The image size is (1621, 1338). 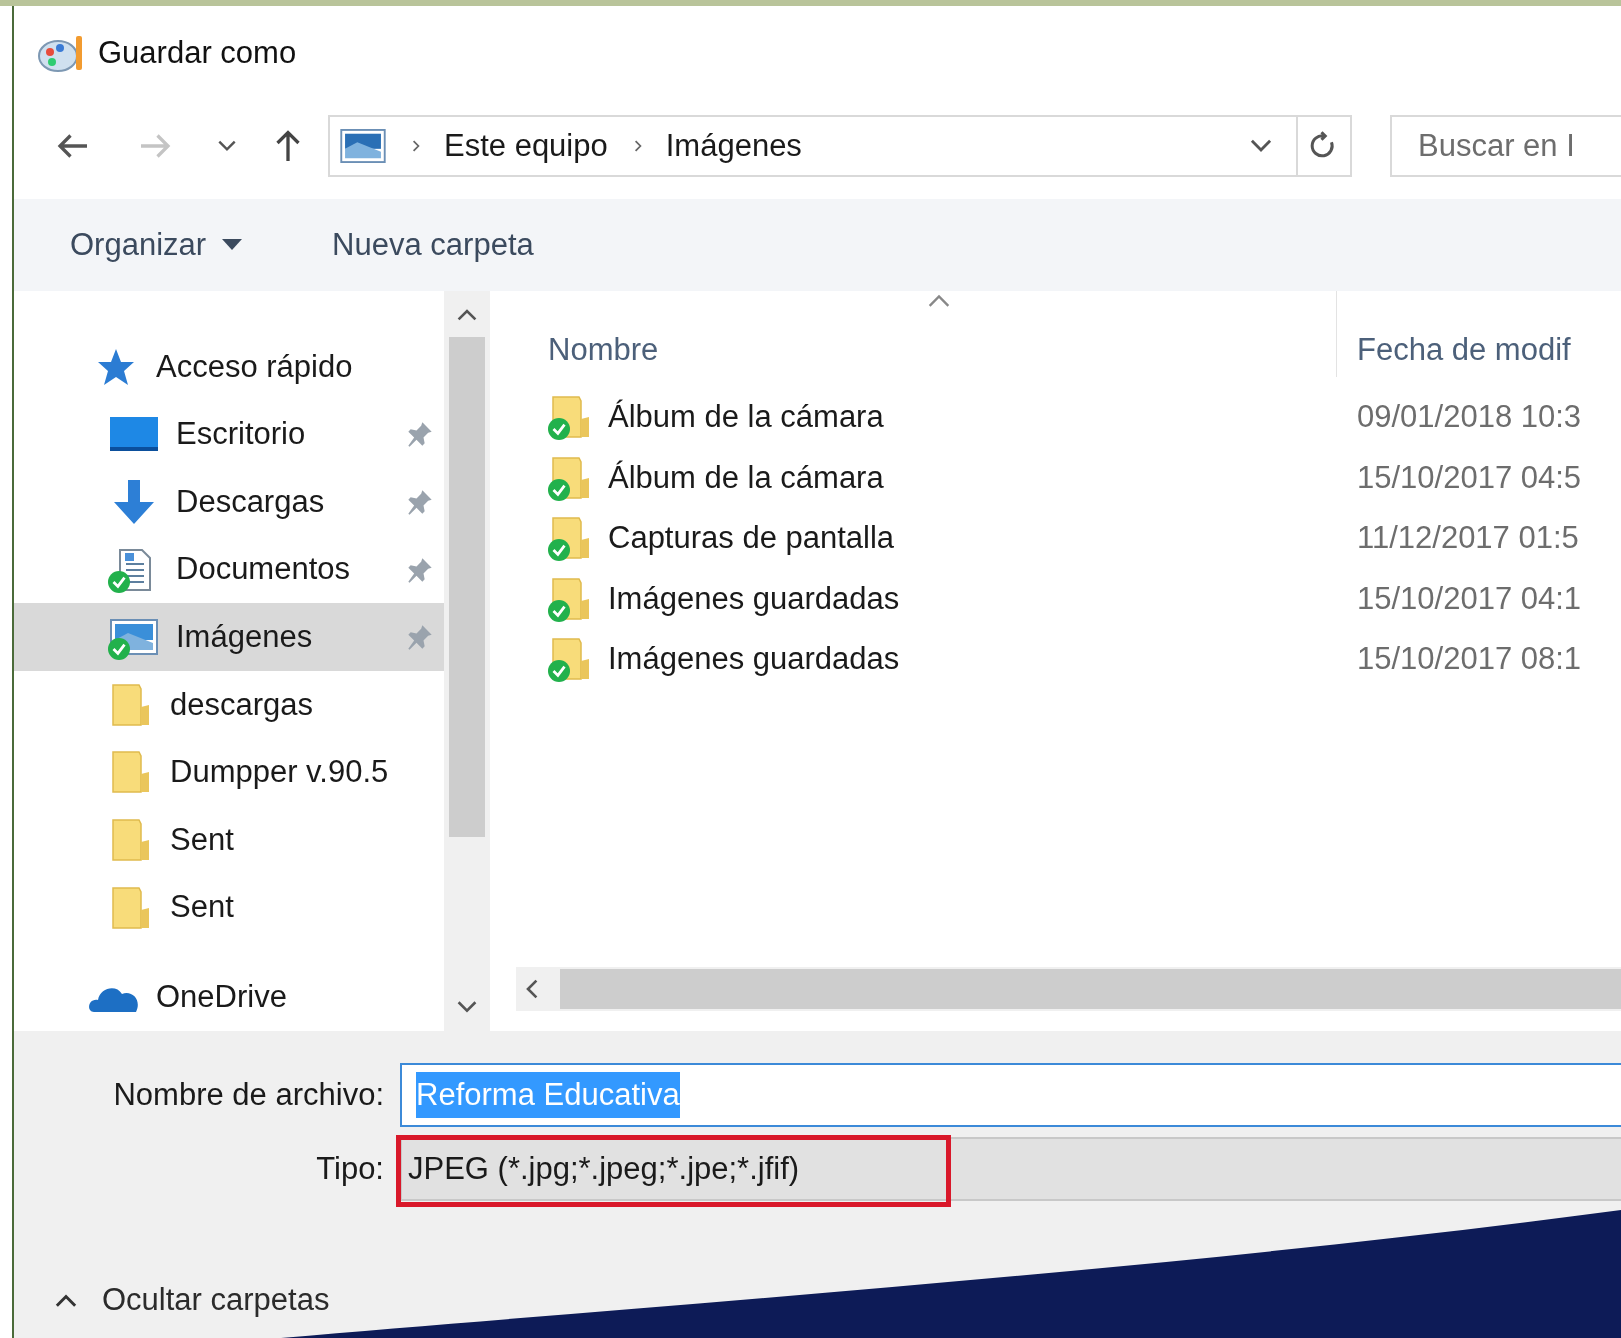 I want to click on organize-menu-button: Organizar, so click(x=156, y=245).